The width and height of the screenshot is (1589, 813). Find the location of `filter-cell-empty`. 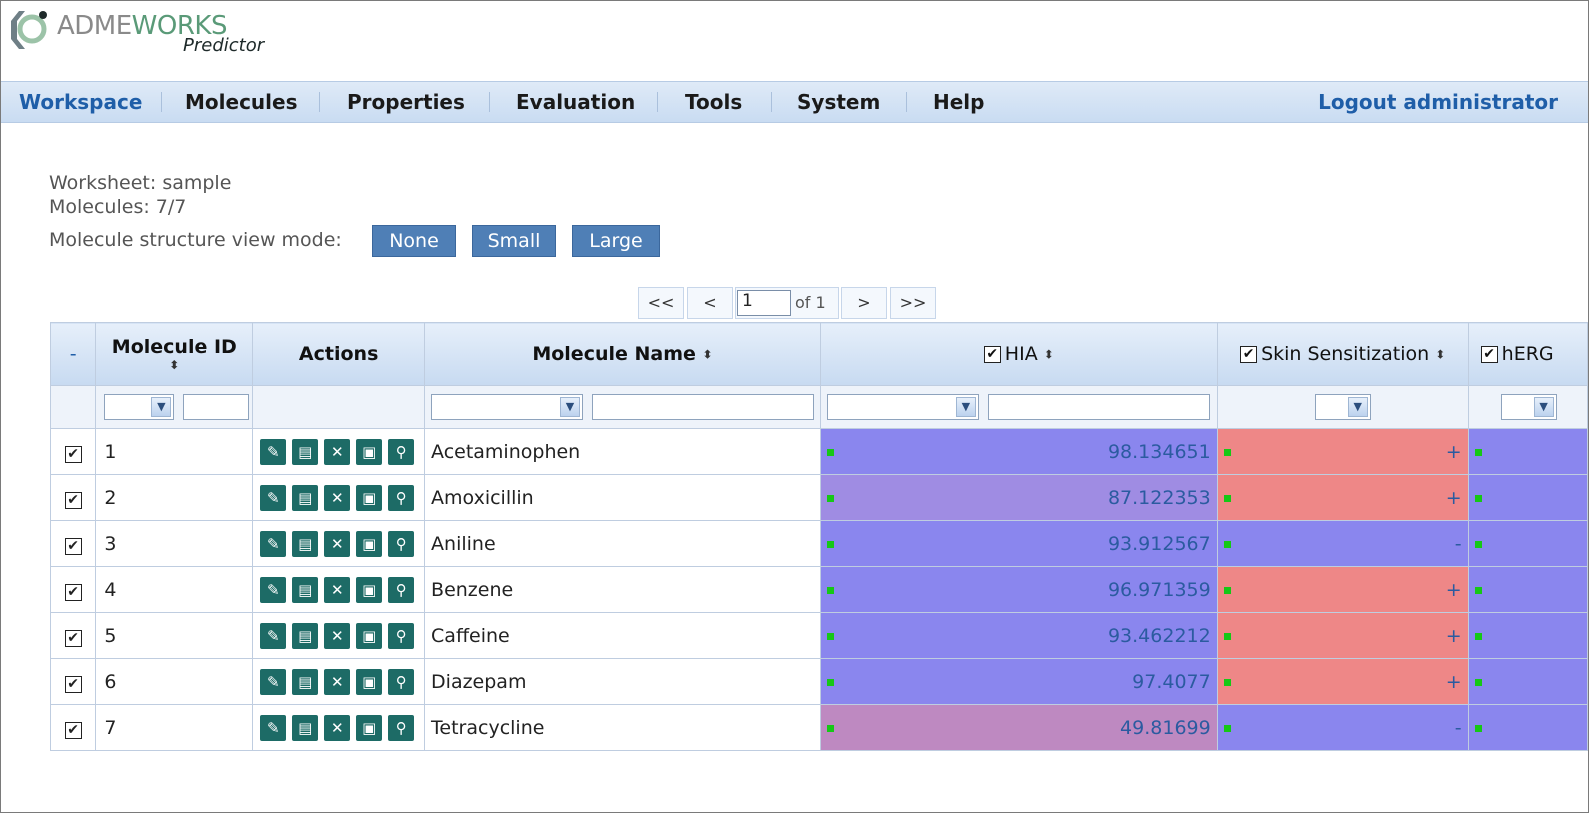

filter-cell-empty is located at coordinates (339, 407).